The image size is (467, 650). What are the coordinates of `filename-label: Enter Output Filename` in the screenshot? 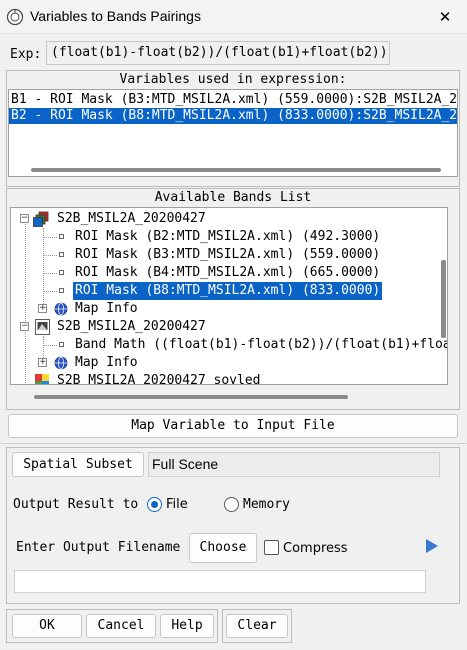 It's located at (98, 547).